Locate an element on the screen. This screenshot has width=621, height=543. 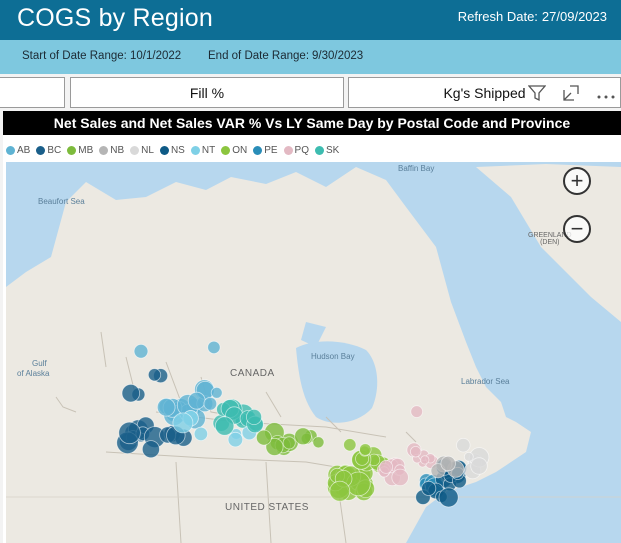
legend-label: NS is located at coordinates (177, 150).